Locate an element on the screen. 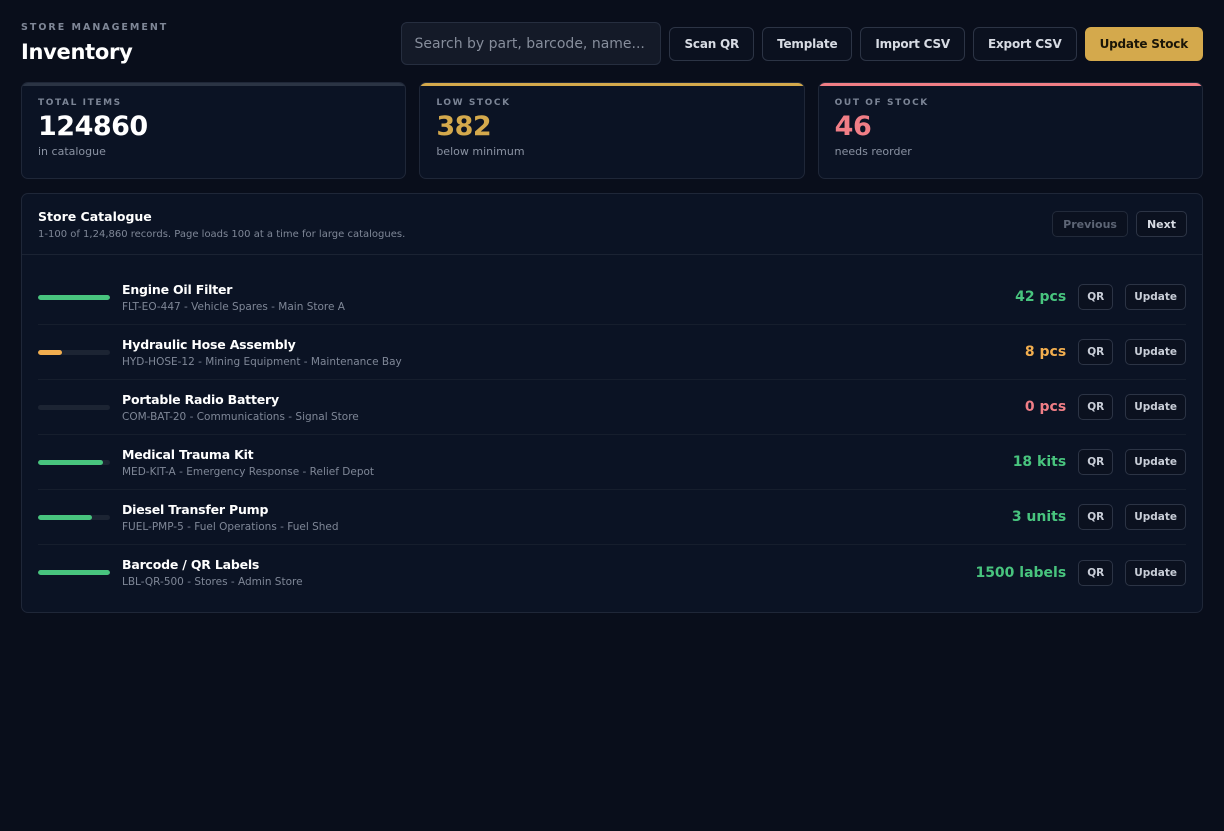 Image resolution: width=1224 pixels, height=831 pixels. scan-qr-button: Scan QR is located at coordinates (712, 43).